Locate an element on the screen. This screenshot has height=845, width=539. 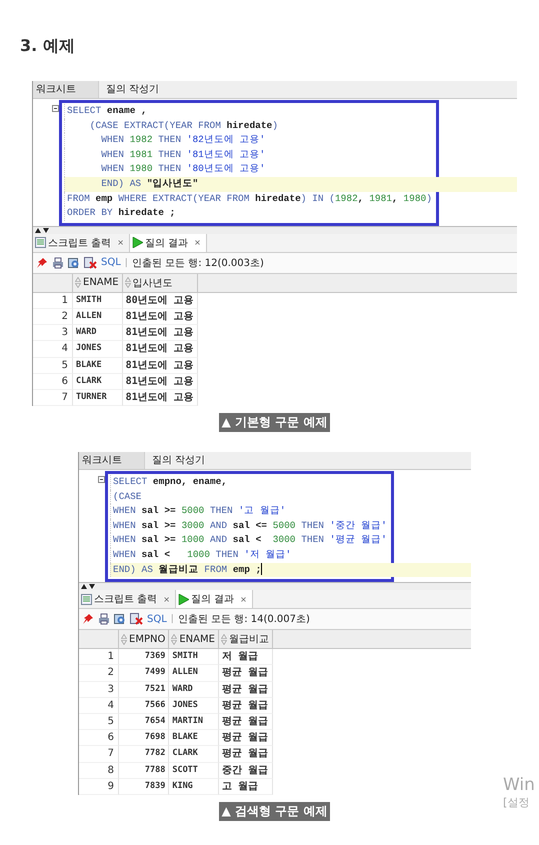
figure-caption: ▲ 기본형 구문 예제 is located at coordinates (274, 422).